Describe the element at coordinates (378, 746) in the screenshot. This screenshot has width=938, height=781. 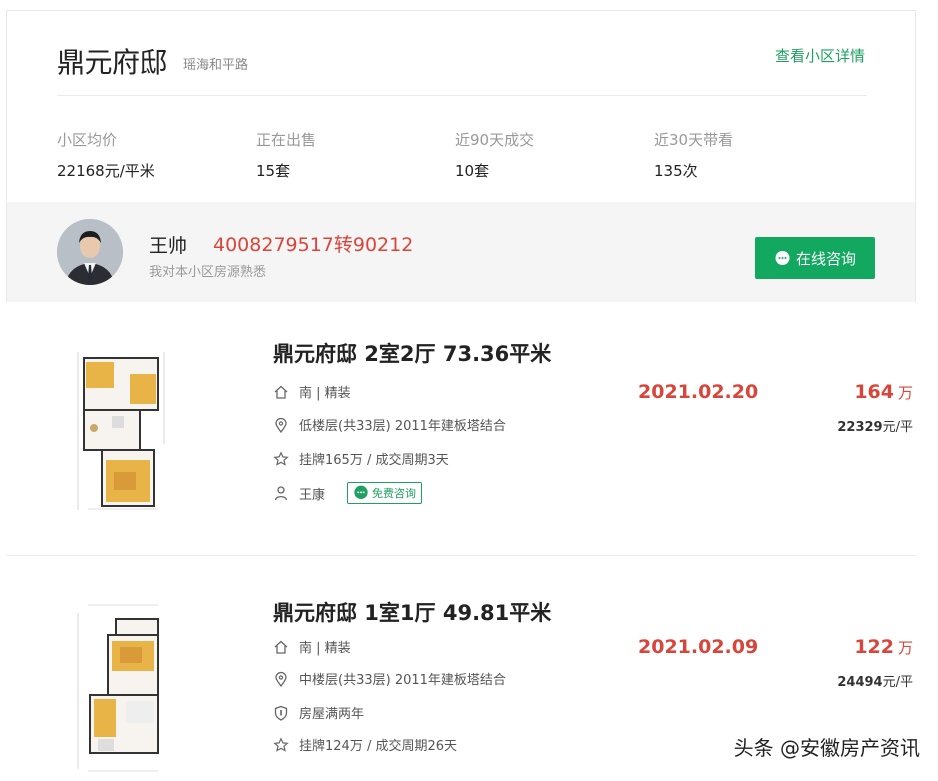
I see `deal-text: 挂牌124万 / 成交周期26天` at that location.